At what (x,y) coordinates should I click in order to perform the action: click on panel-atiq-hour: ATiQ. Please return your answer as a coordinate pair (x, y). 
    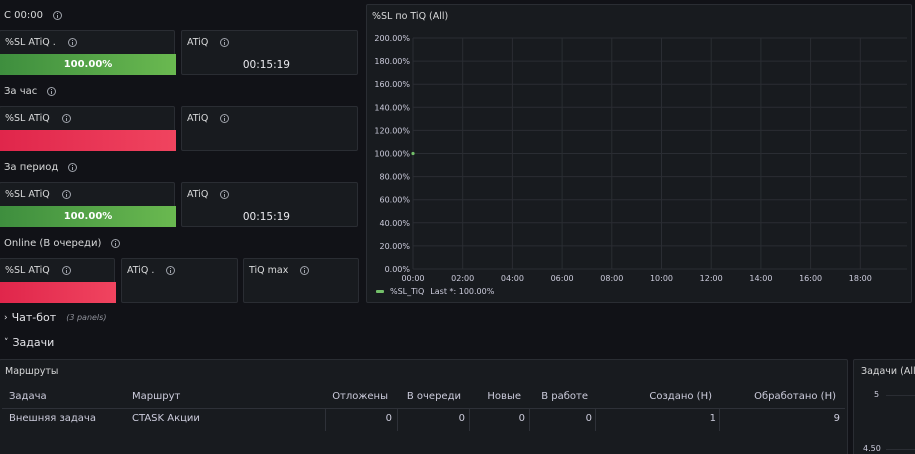
    Looking at the image, I should click on (269, 128).